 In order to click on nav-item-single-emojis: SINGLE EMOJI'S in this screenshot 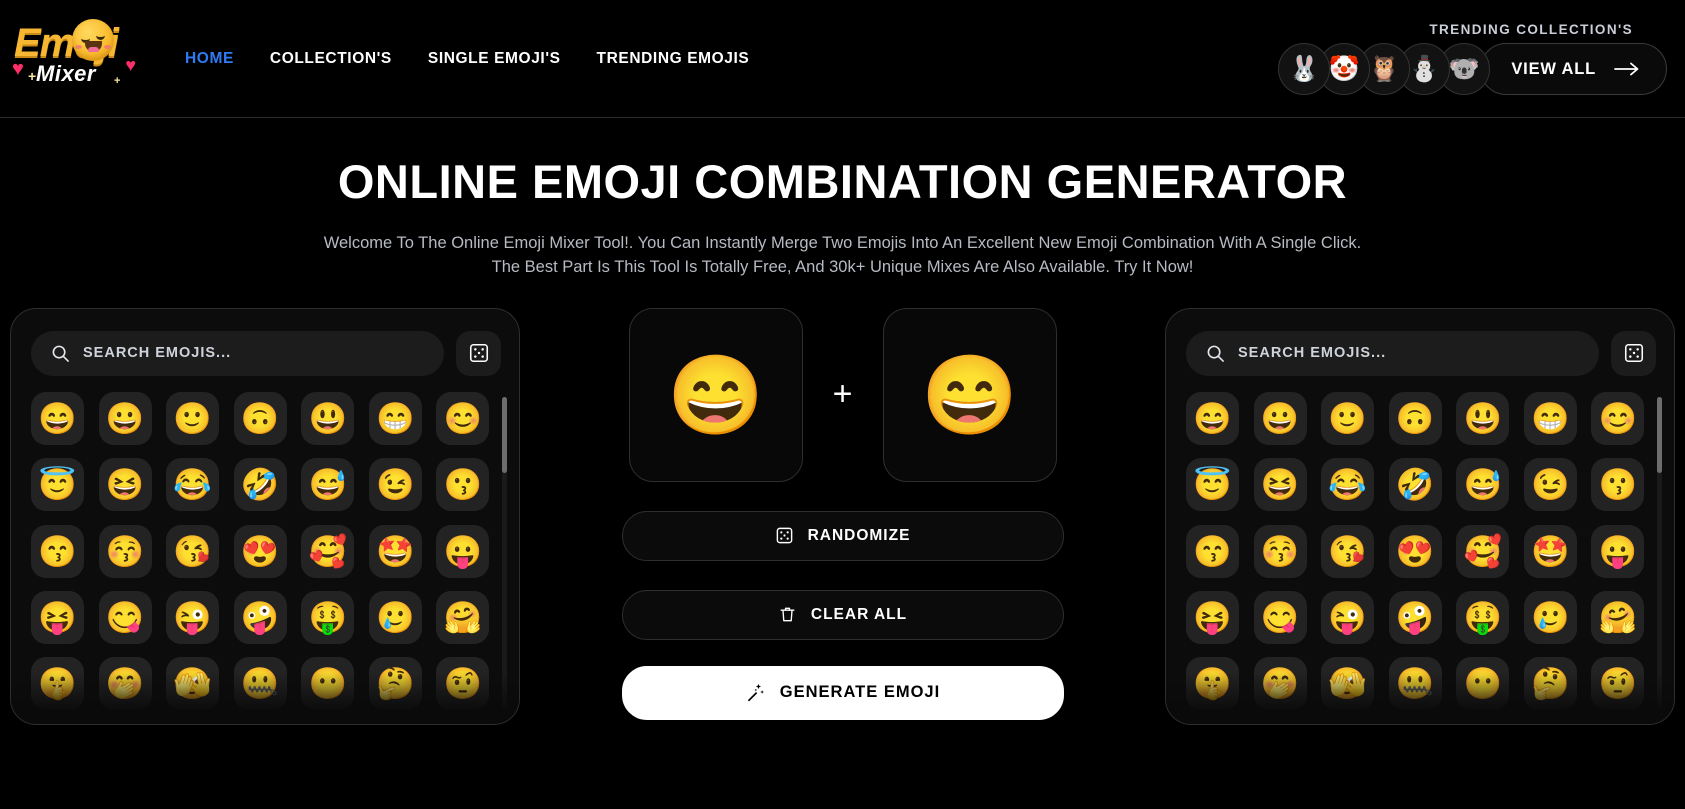, I will do `click(494, 59)`.